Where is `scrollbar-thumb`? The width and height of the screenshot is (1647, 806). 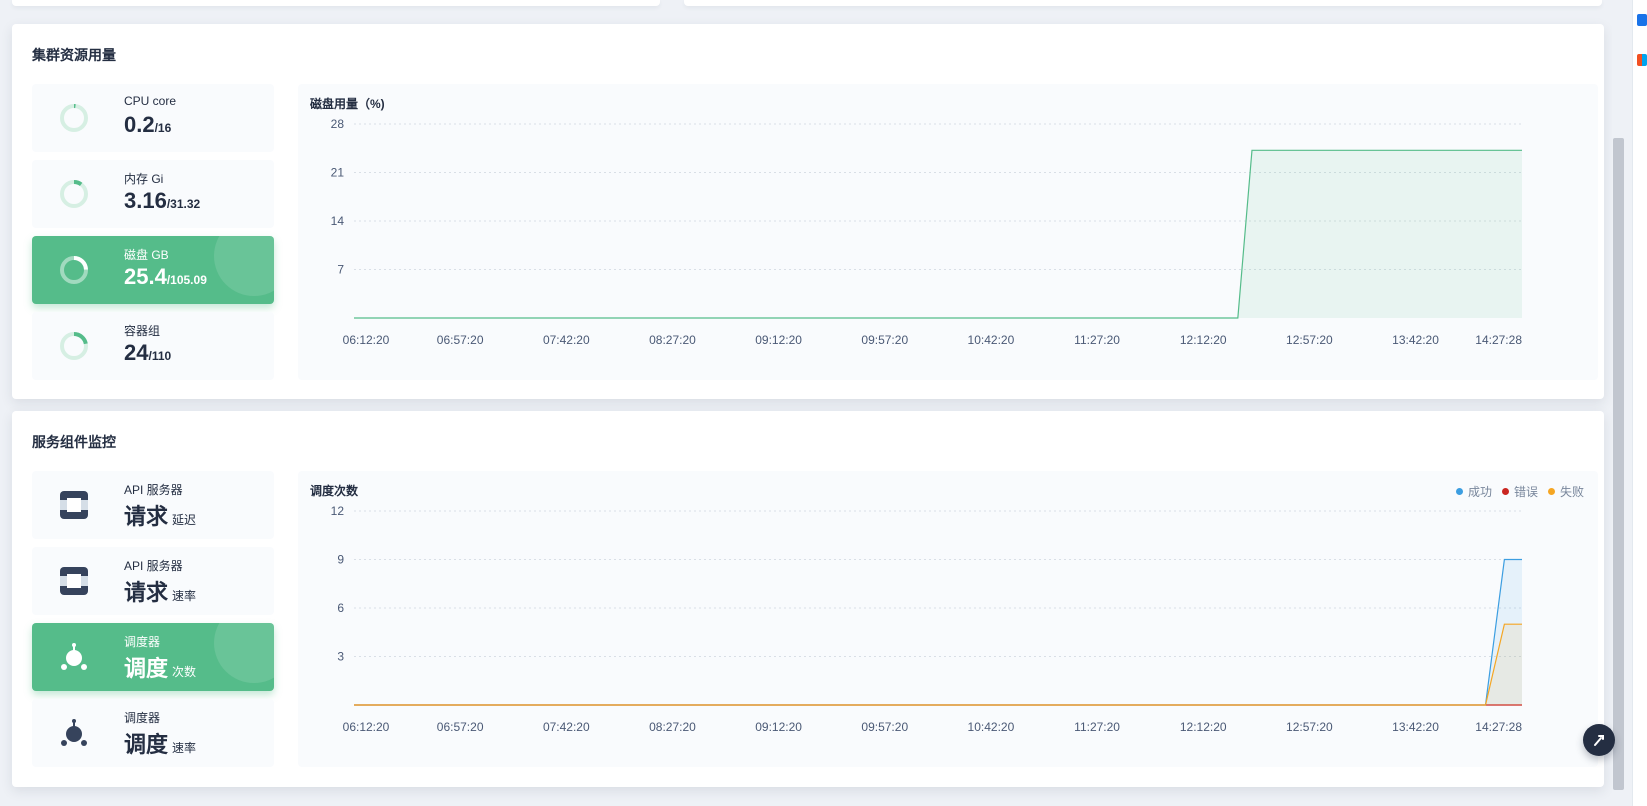
scrollbar-thumb is located at coordinates (1618, 464).